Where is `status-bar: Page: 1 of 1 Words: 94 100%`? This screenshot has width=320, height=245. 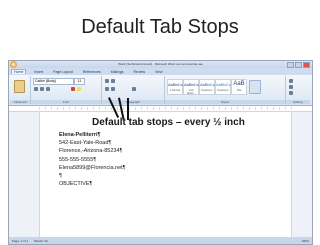
status-bar: Page: 1 of 1 Words: 94 100% is located at coordinates (160, 240).